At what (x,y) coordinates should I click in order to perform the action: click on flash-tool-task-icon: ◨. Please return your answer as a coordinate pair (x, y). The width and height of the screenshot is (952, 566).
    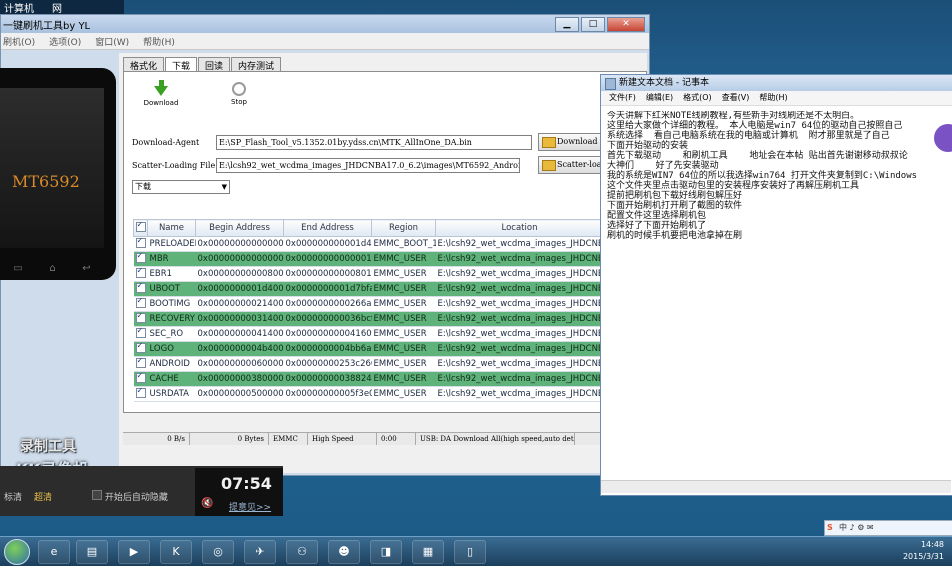
    Looking at the image, I should click on (386, 552).